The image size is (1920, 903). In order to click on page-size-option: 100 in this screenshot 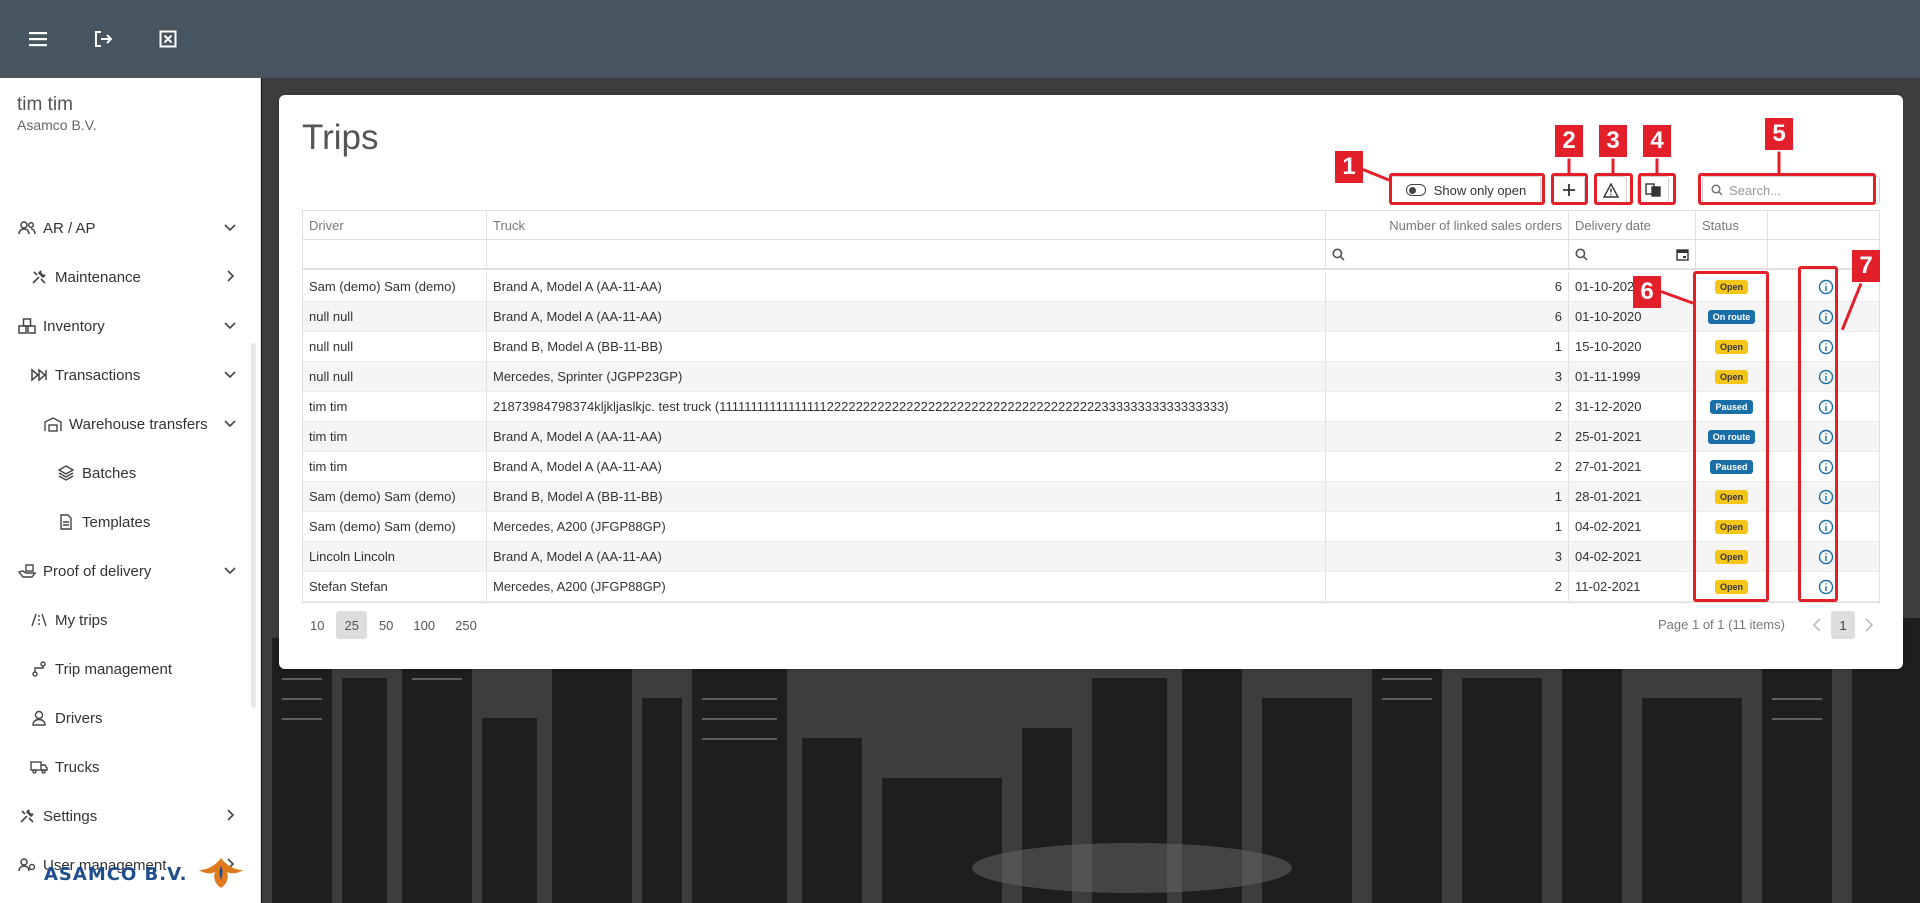, I will do `click(424, 625)`.